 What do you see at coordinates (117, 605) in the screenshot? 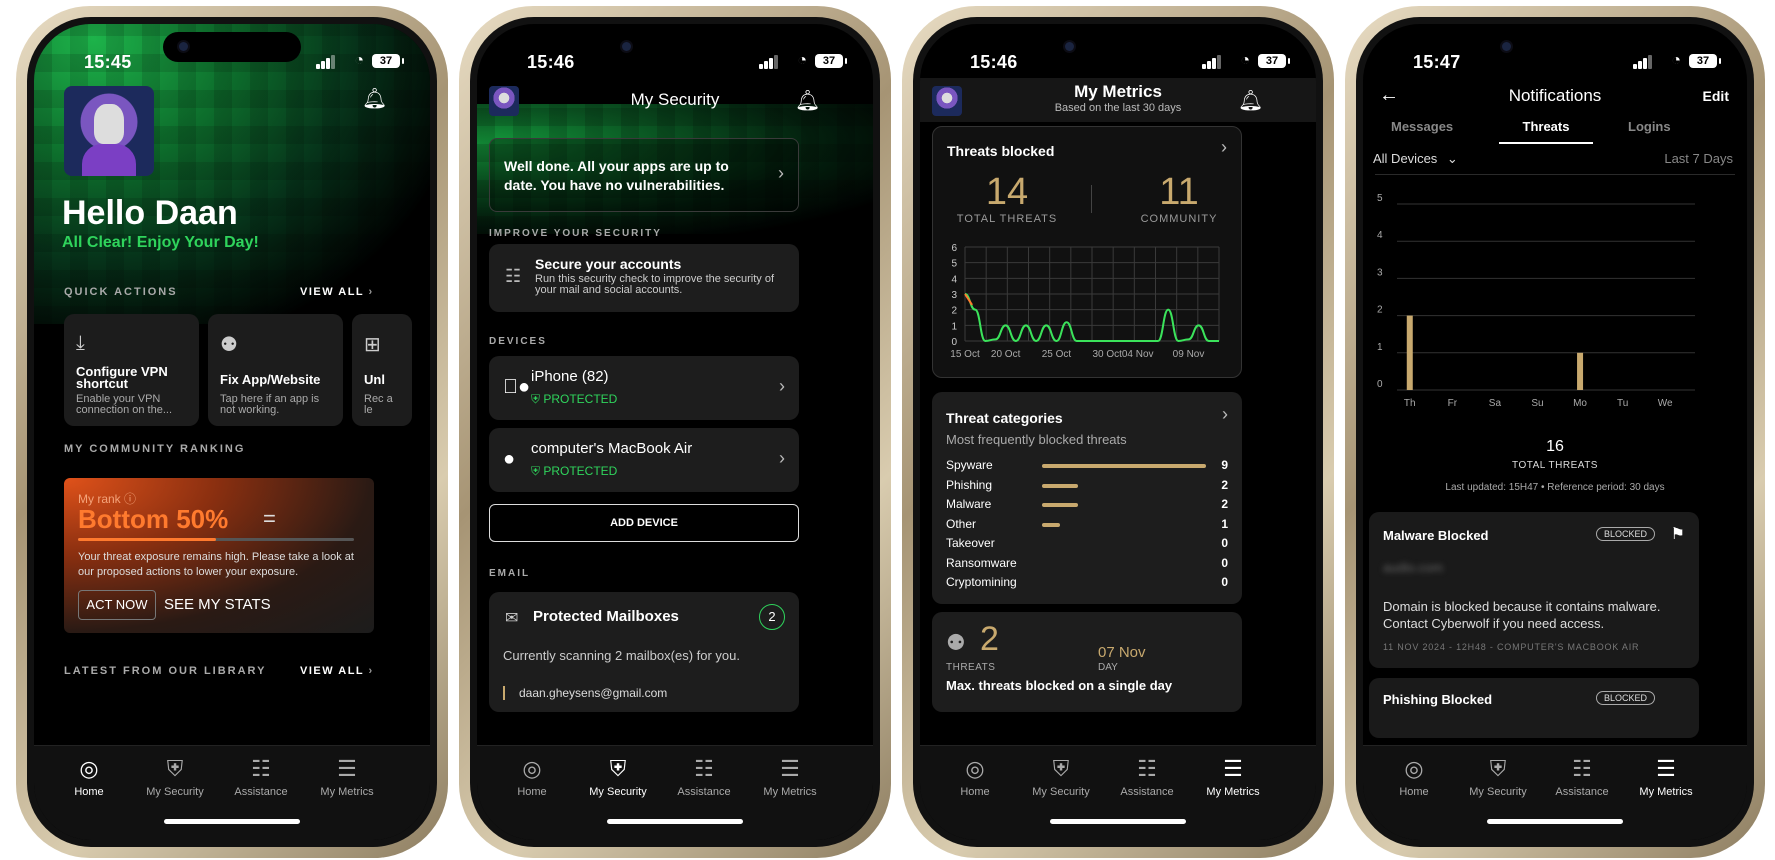
I see `act-now-button: ACT NOW` at bounding box center [117, 605].